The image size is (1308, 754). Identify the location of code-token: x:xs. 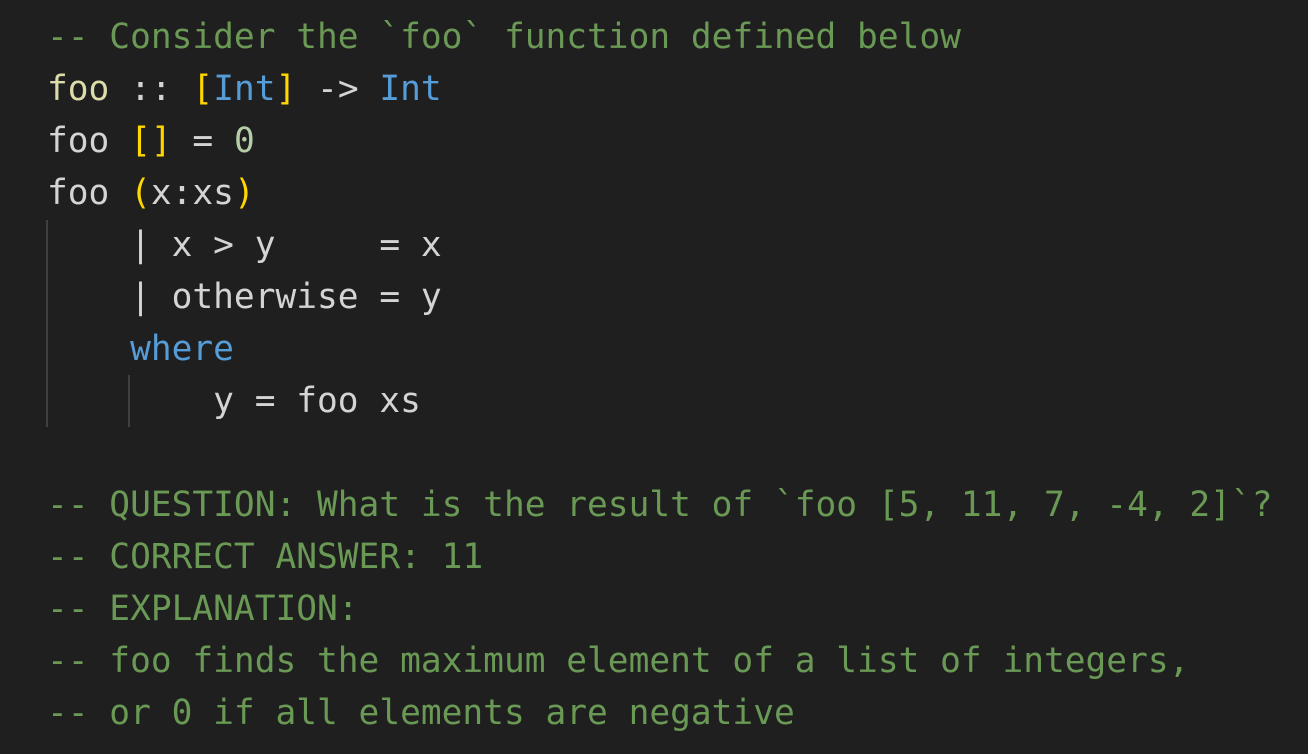
(192, 193).